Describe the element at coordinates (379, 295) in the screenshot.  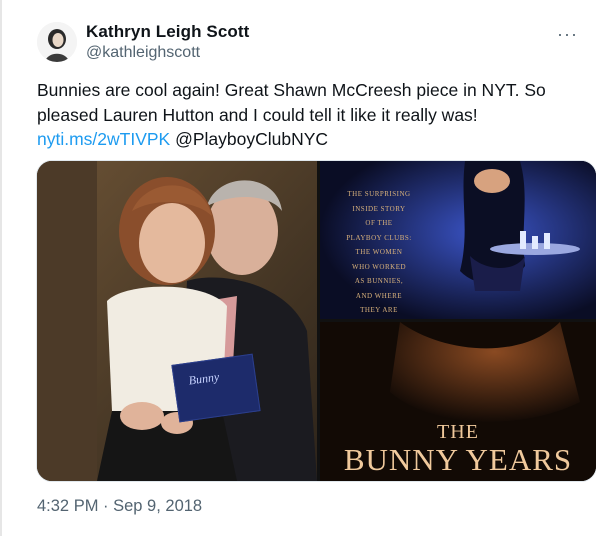
I see `book-tagline-line: AND WHERE` at that location.